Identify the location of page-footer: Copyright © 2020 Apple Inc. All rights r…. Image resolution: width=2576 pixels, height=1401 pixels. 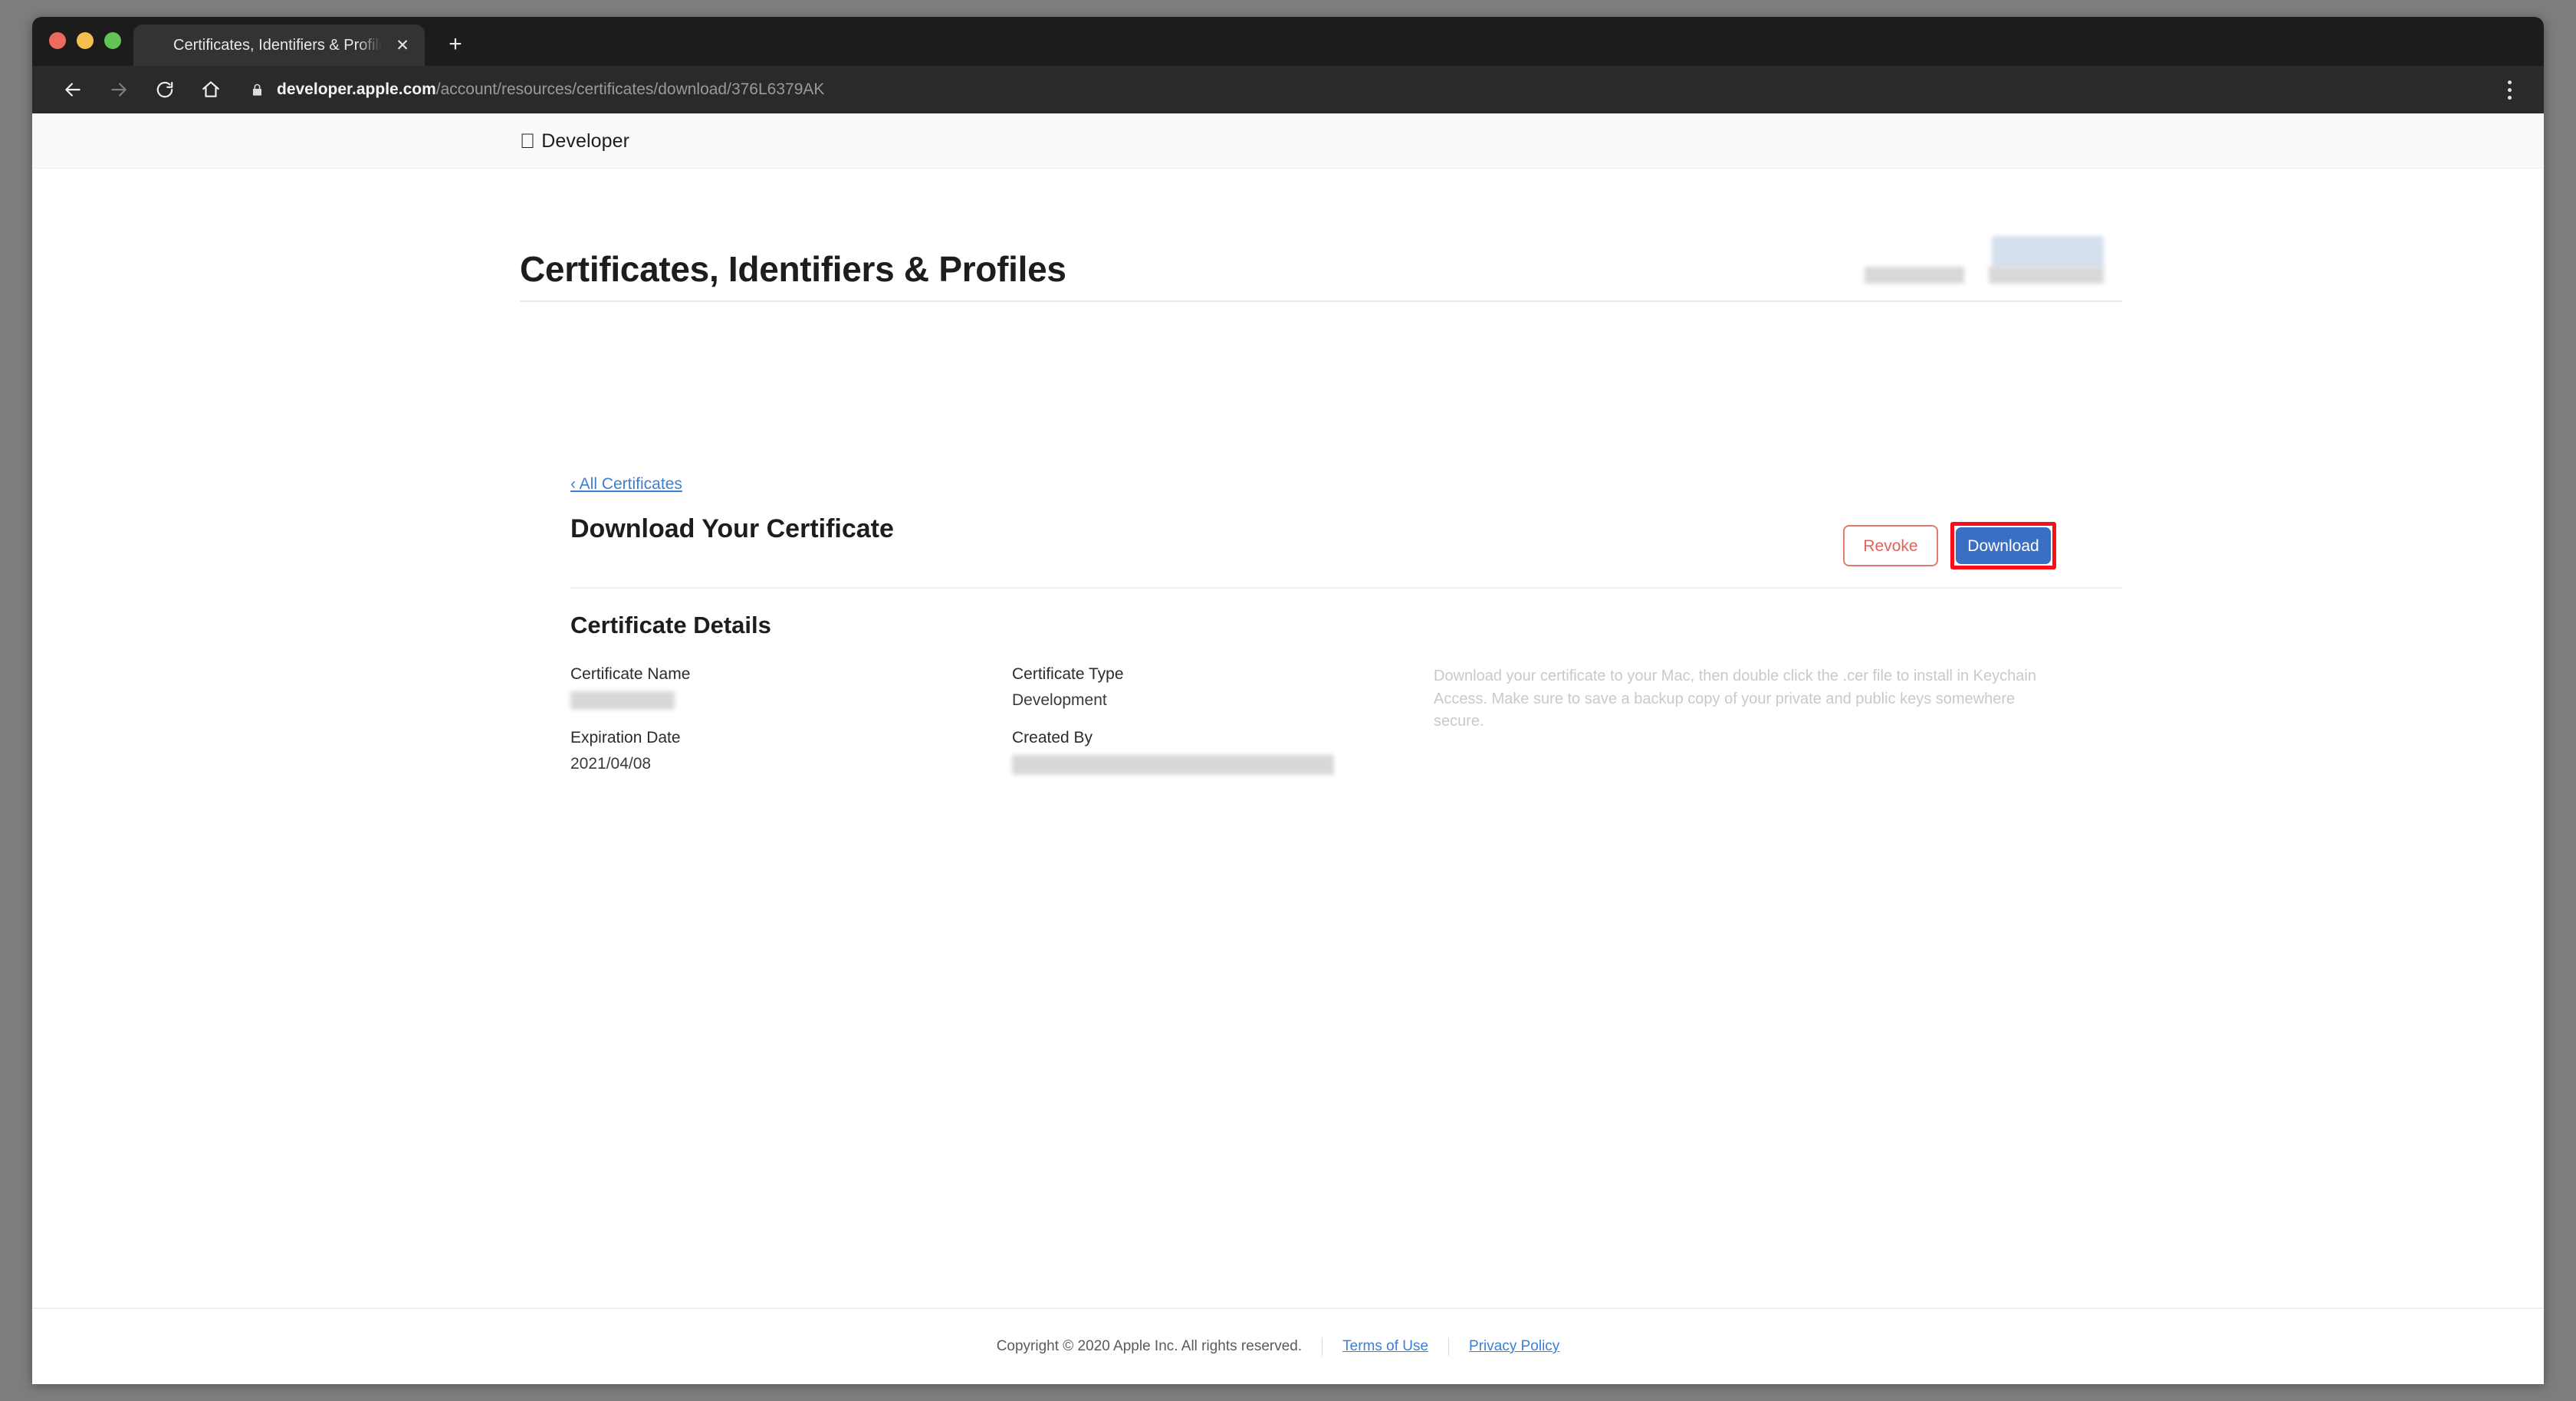
(1288, 1345).